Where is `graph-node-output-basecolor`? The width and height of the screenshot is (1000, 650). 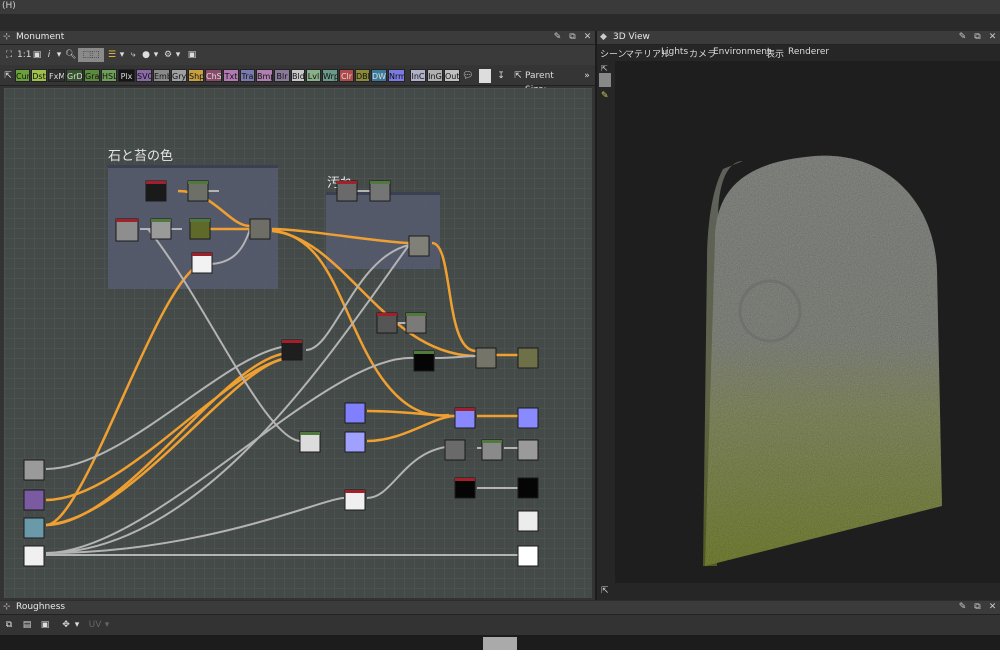
graph-node-output-basecolor is located at coordinates (528, 358).